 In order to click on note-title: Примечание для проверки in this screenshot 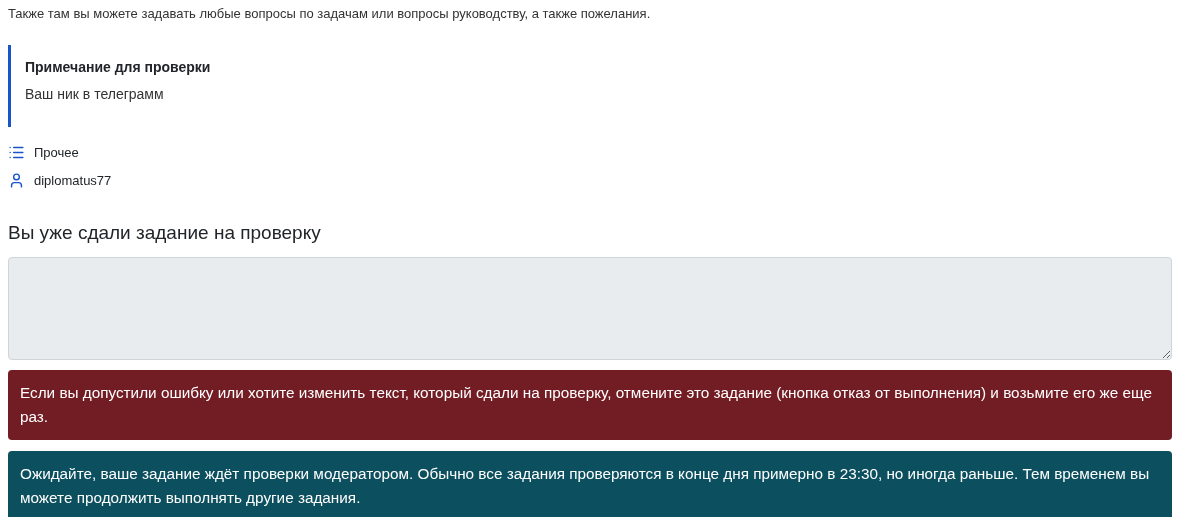, I will do `click(118, 67)`.